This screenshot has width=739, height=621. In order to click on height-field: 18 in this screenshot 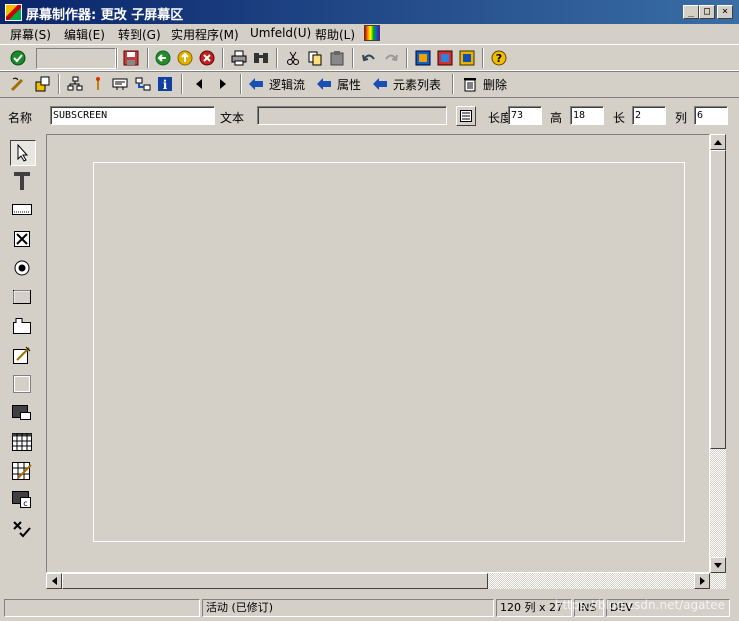, I will do `click(587, 115)`.